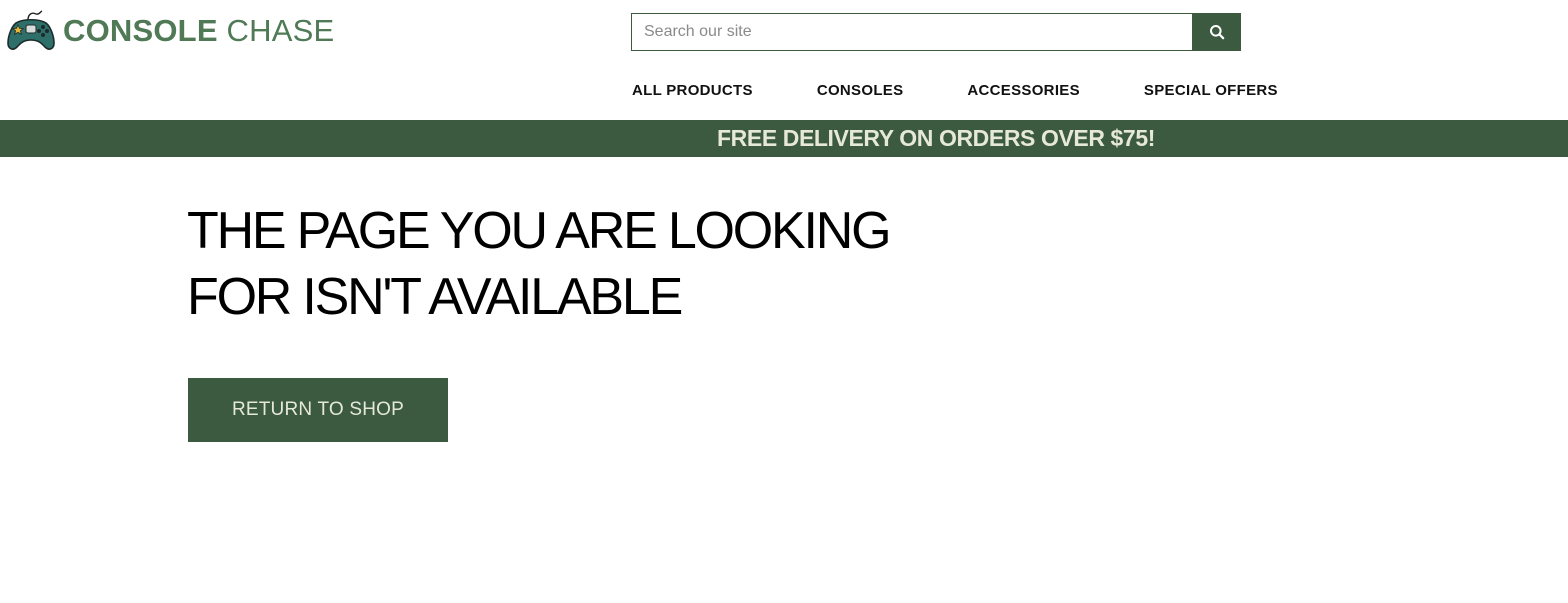 This screenshot has height=603, width=1568. I want to click on nav-item-accessories: ACCESSORIES, so click(1023, 91).